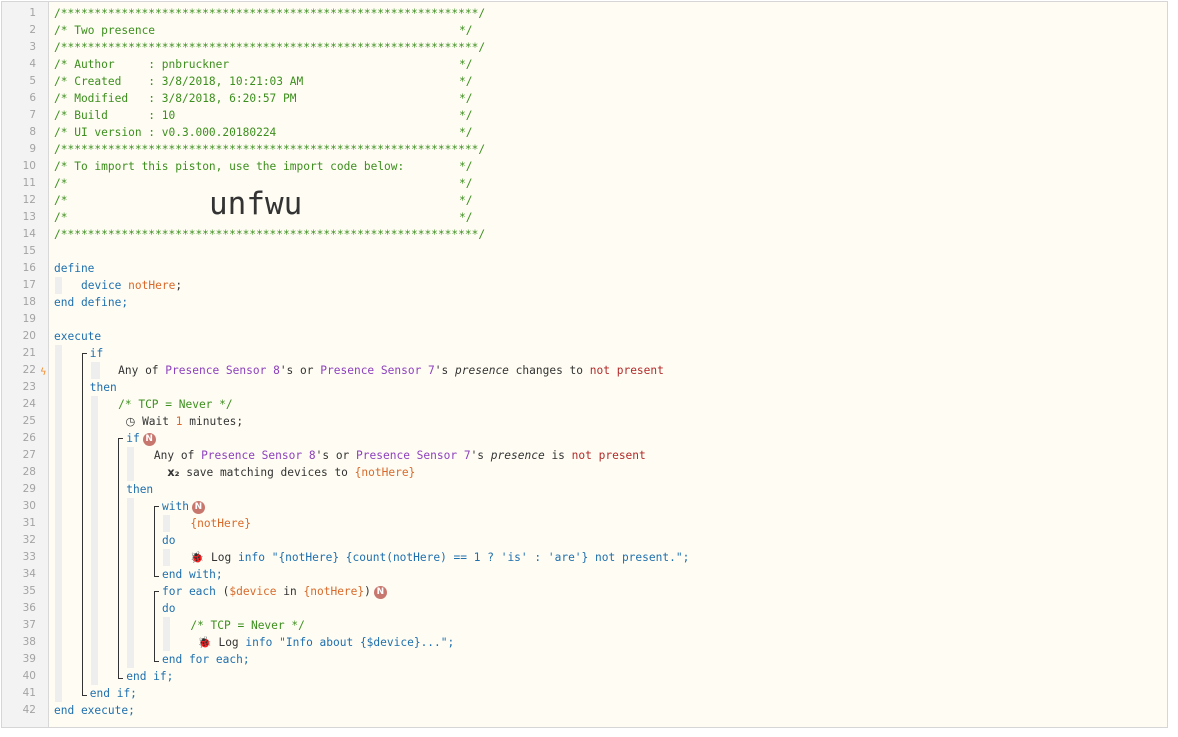 The image size is (1178, 737). Describe the element at coordinates (173, 472) in the screenshot. I see `variable-x2-icon: x₂` at that location.